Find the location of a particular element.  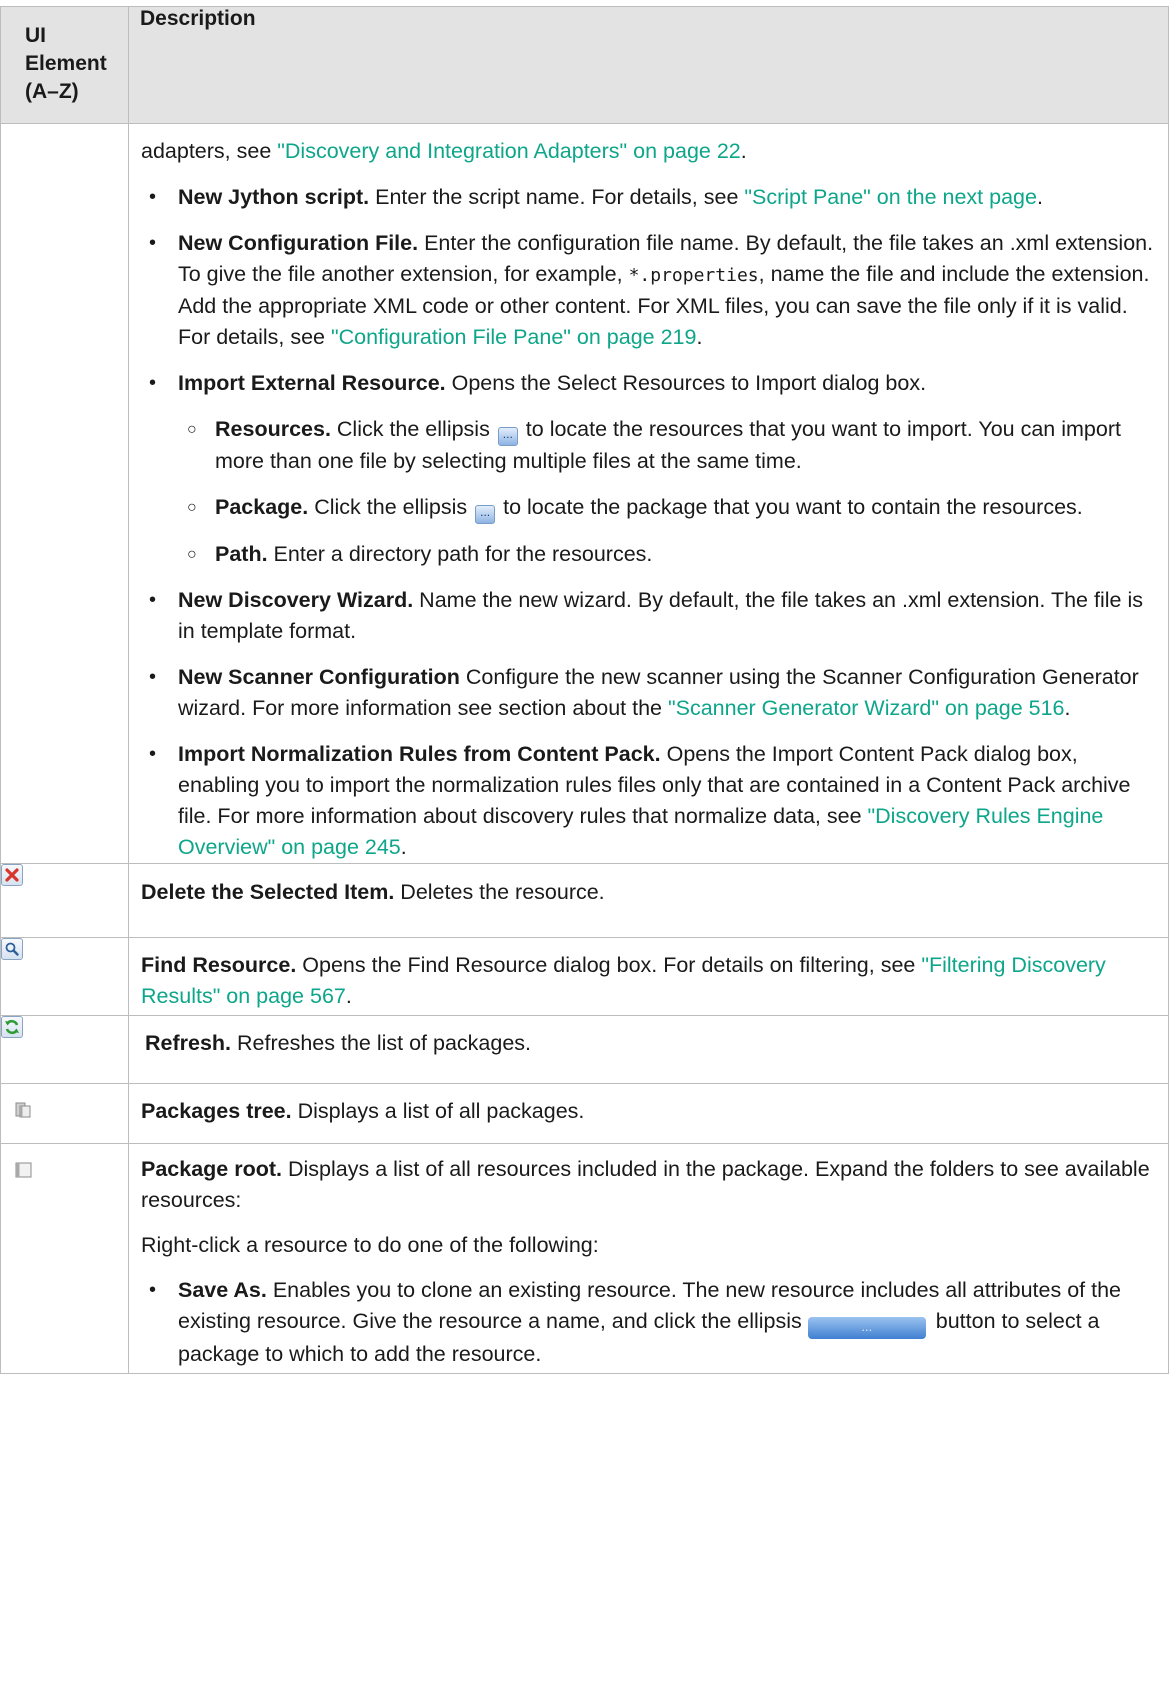

table-row-refresh: Refresh. Refreshes the list of packages. is located at coordinates (584, 1049).